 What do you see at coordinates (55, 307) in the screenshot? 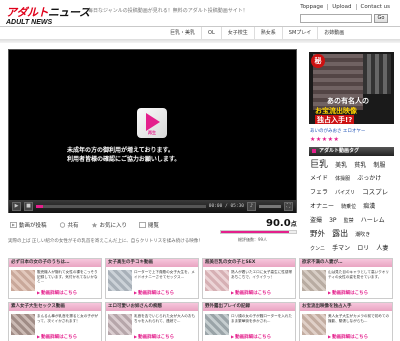
I see `card-title: 素人女子大生セックス動画` at bounding box center [55, 307].